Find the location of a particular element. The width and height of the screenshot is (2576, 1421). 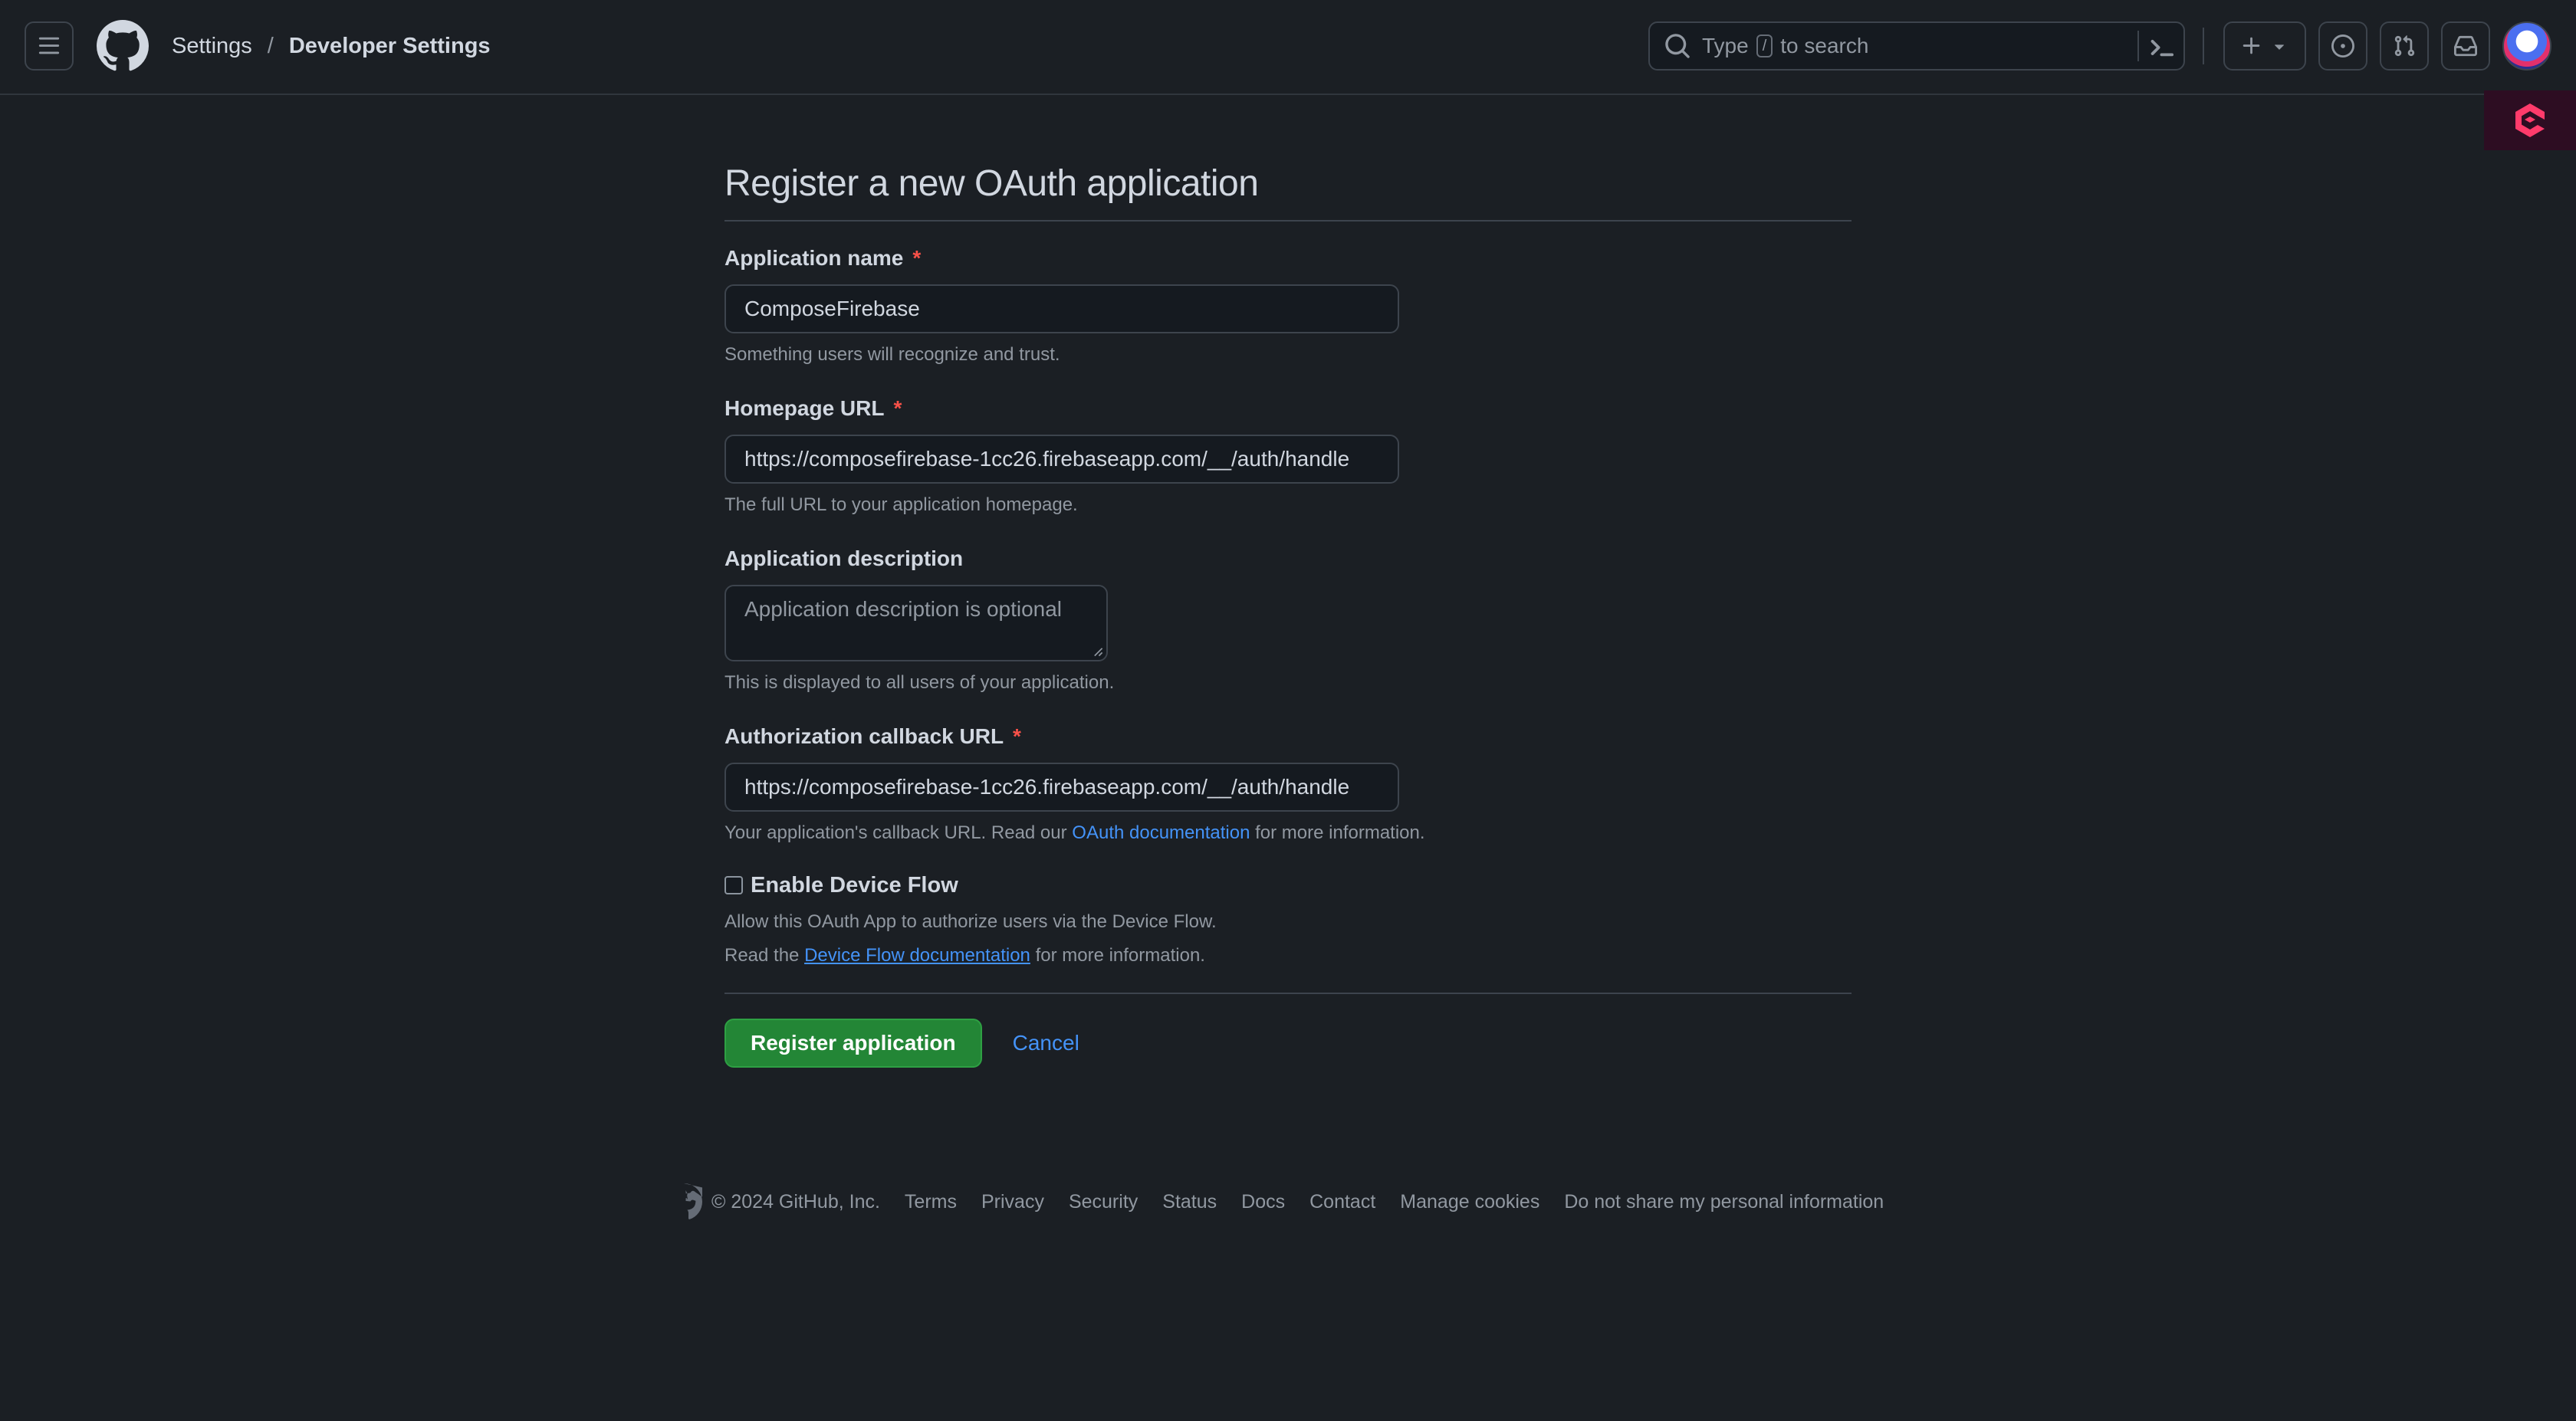

search-divider is located at coordinates (2138, 46).